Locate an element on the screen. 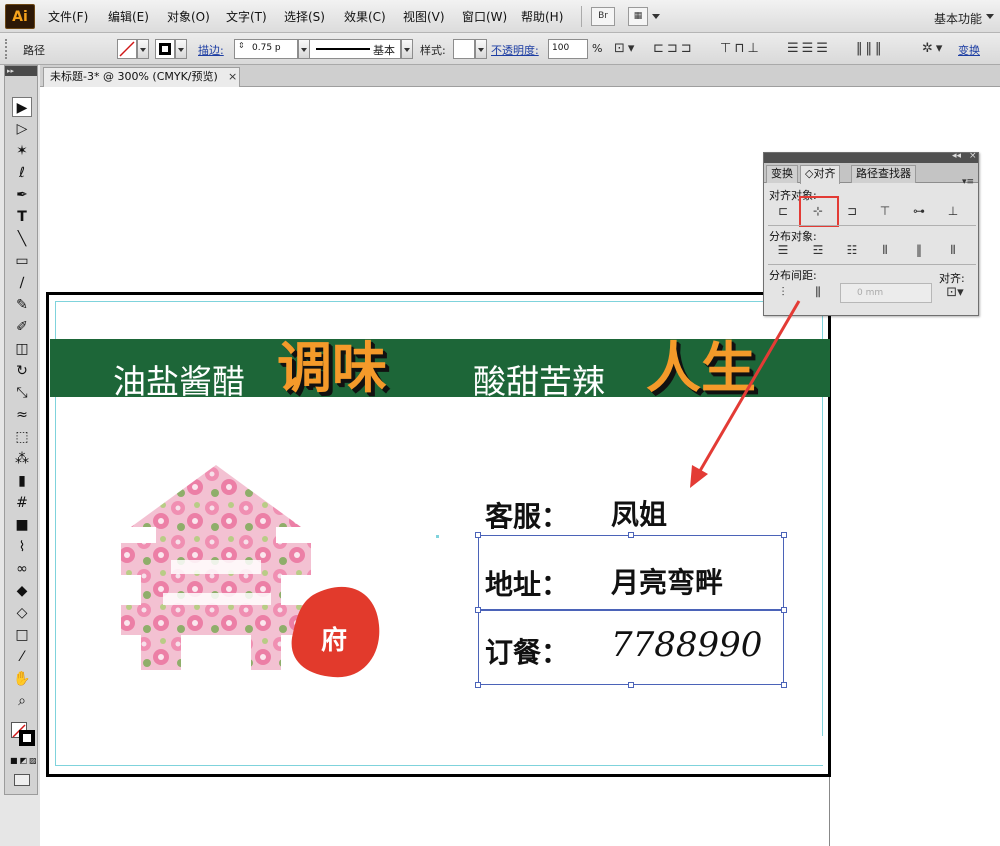  contact-label: 客服： is located at coordinates (527, 515).